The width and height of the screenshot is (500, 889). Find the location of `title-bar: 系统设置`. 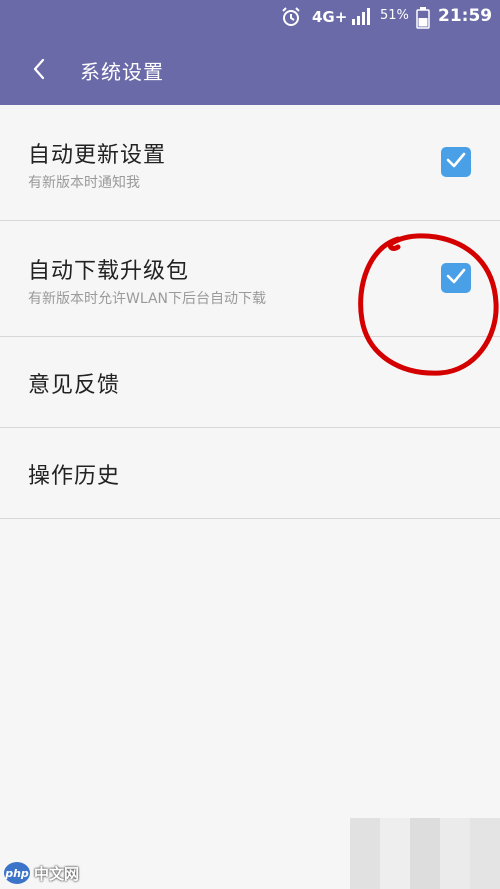

title-bar: 系统设置 is located at coordinates (250, 70).